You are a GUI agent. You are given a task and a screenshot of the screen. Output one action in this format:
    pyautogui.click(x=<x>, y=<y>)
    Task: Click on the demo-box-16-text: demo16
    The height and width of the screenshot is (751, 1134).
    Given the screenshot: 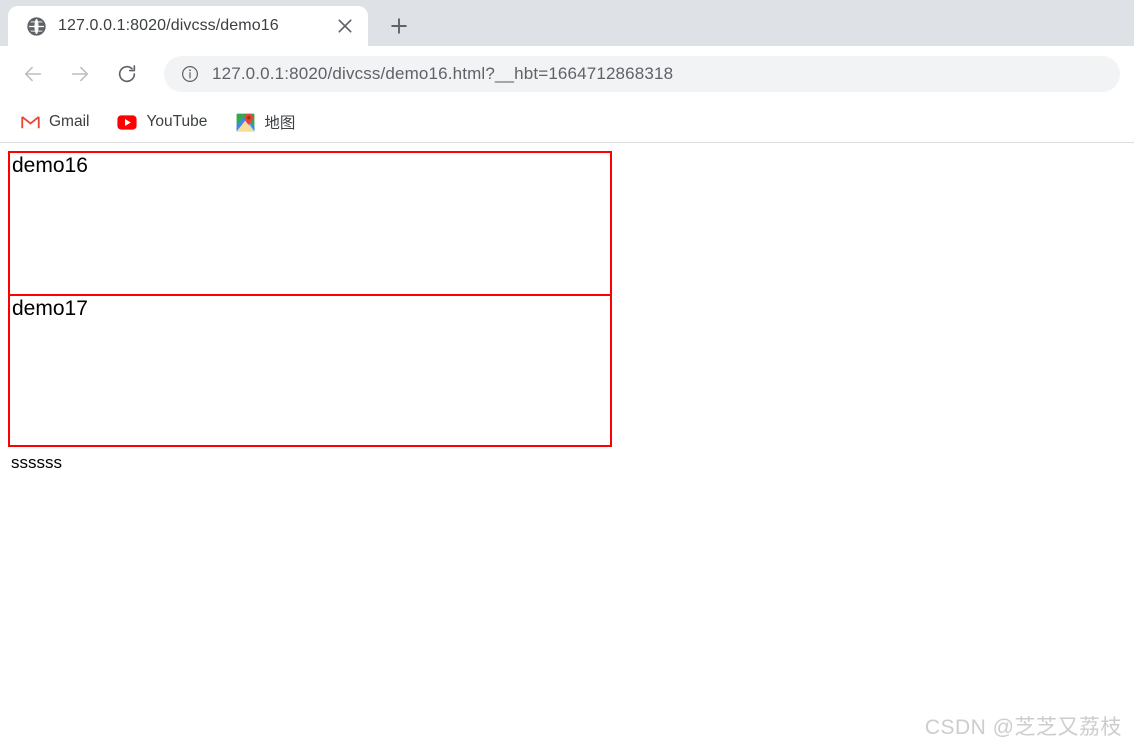 What is the action you would take?
    pyautogui.click(x=50, y=165)
    